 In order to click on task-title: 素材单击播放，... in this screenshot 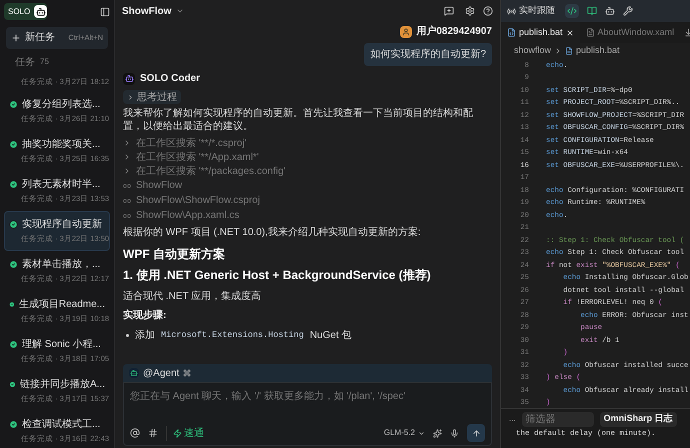, I will do `click(61, 265)`.